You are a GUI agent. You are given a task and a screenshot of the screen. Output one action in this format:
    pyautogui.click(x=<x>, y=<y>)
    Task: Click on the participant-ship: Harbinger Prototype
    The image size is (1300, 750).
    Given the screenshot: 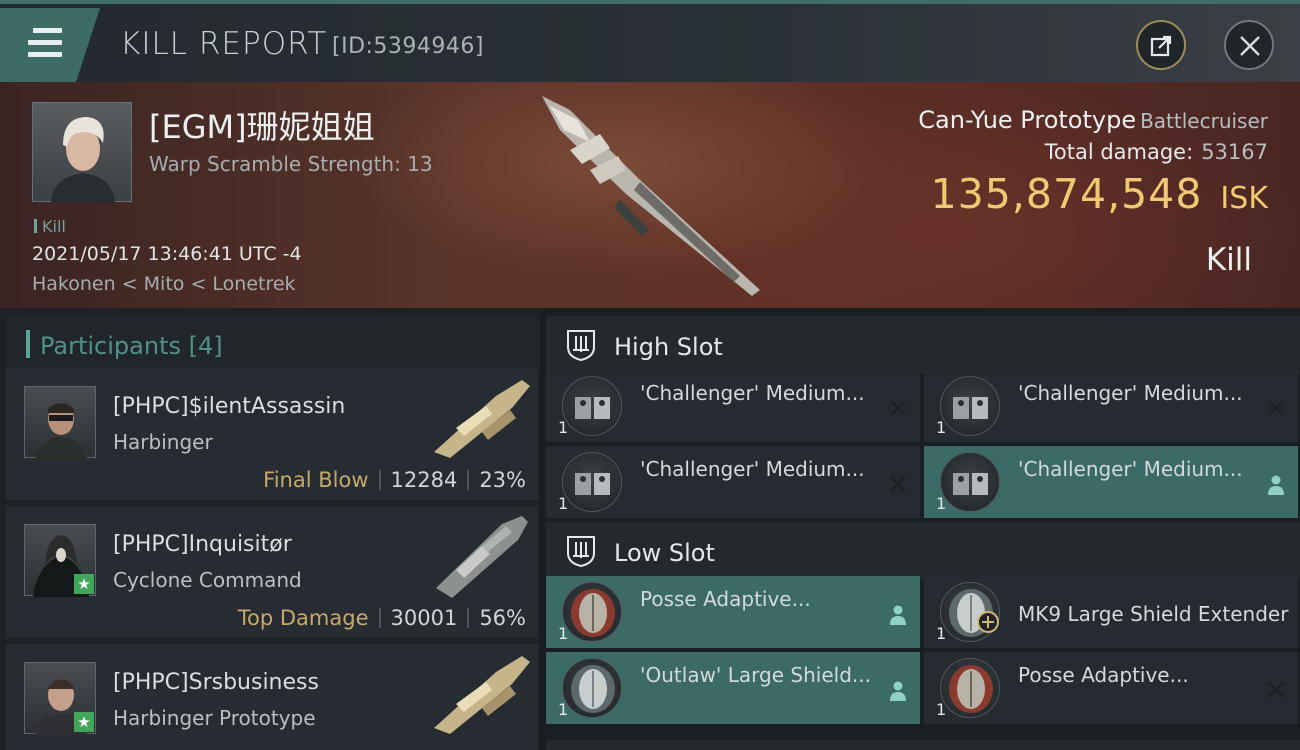 What is the action you would take?
    pyautogui.click(x=214, y=718)
    